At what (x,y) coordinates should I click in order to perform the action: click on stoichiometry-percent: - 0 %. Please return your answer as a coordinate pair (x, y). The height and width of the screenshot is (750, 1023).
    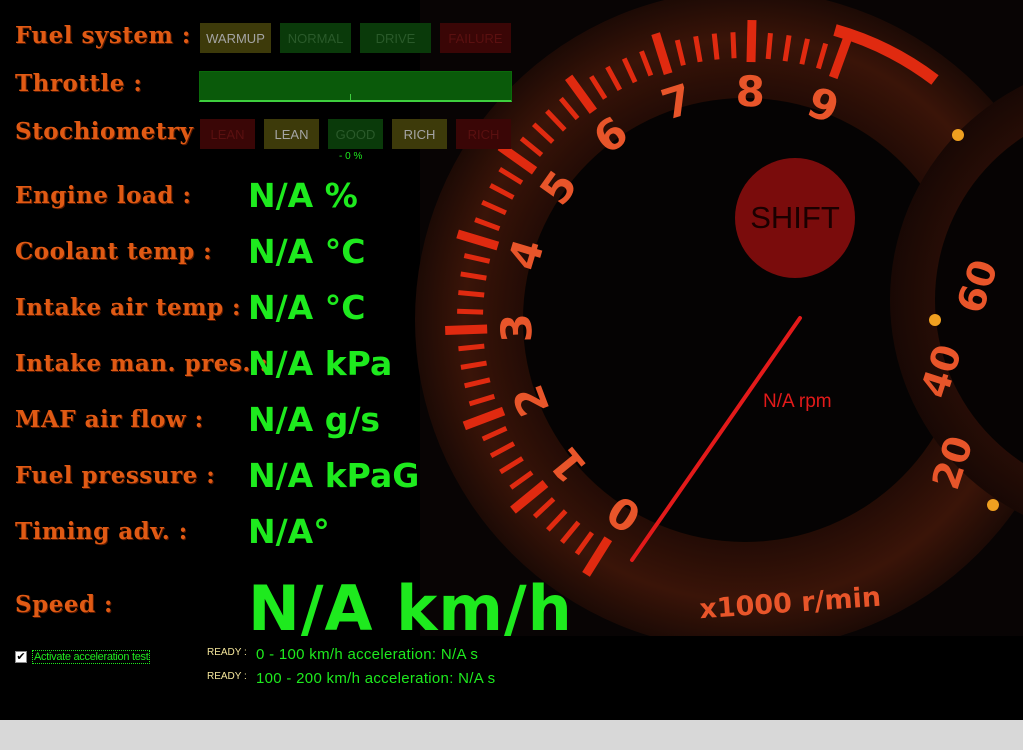
    Looking at the image, I should click on (351, 156).